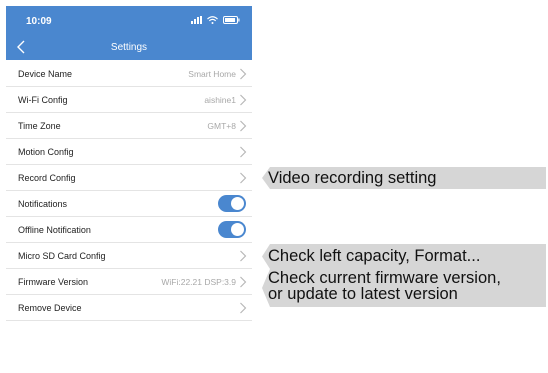 The width and height of the screenshot is (548, 373). Describe the element at coordinates (129, 308) in the screenshot. I see `settings-row-remove-device: Remove Device` at that location.